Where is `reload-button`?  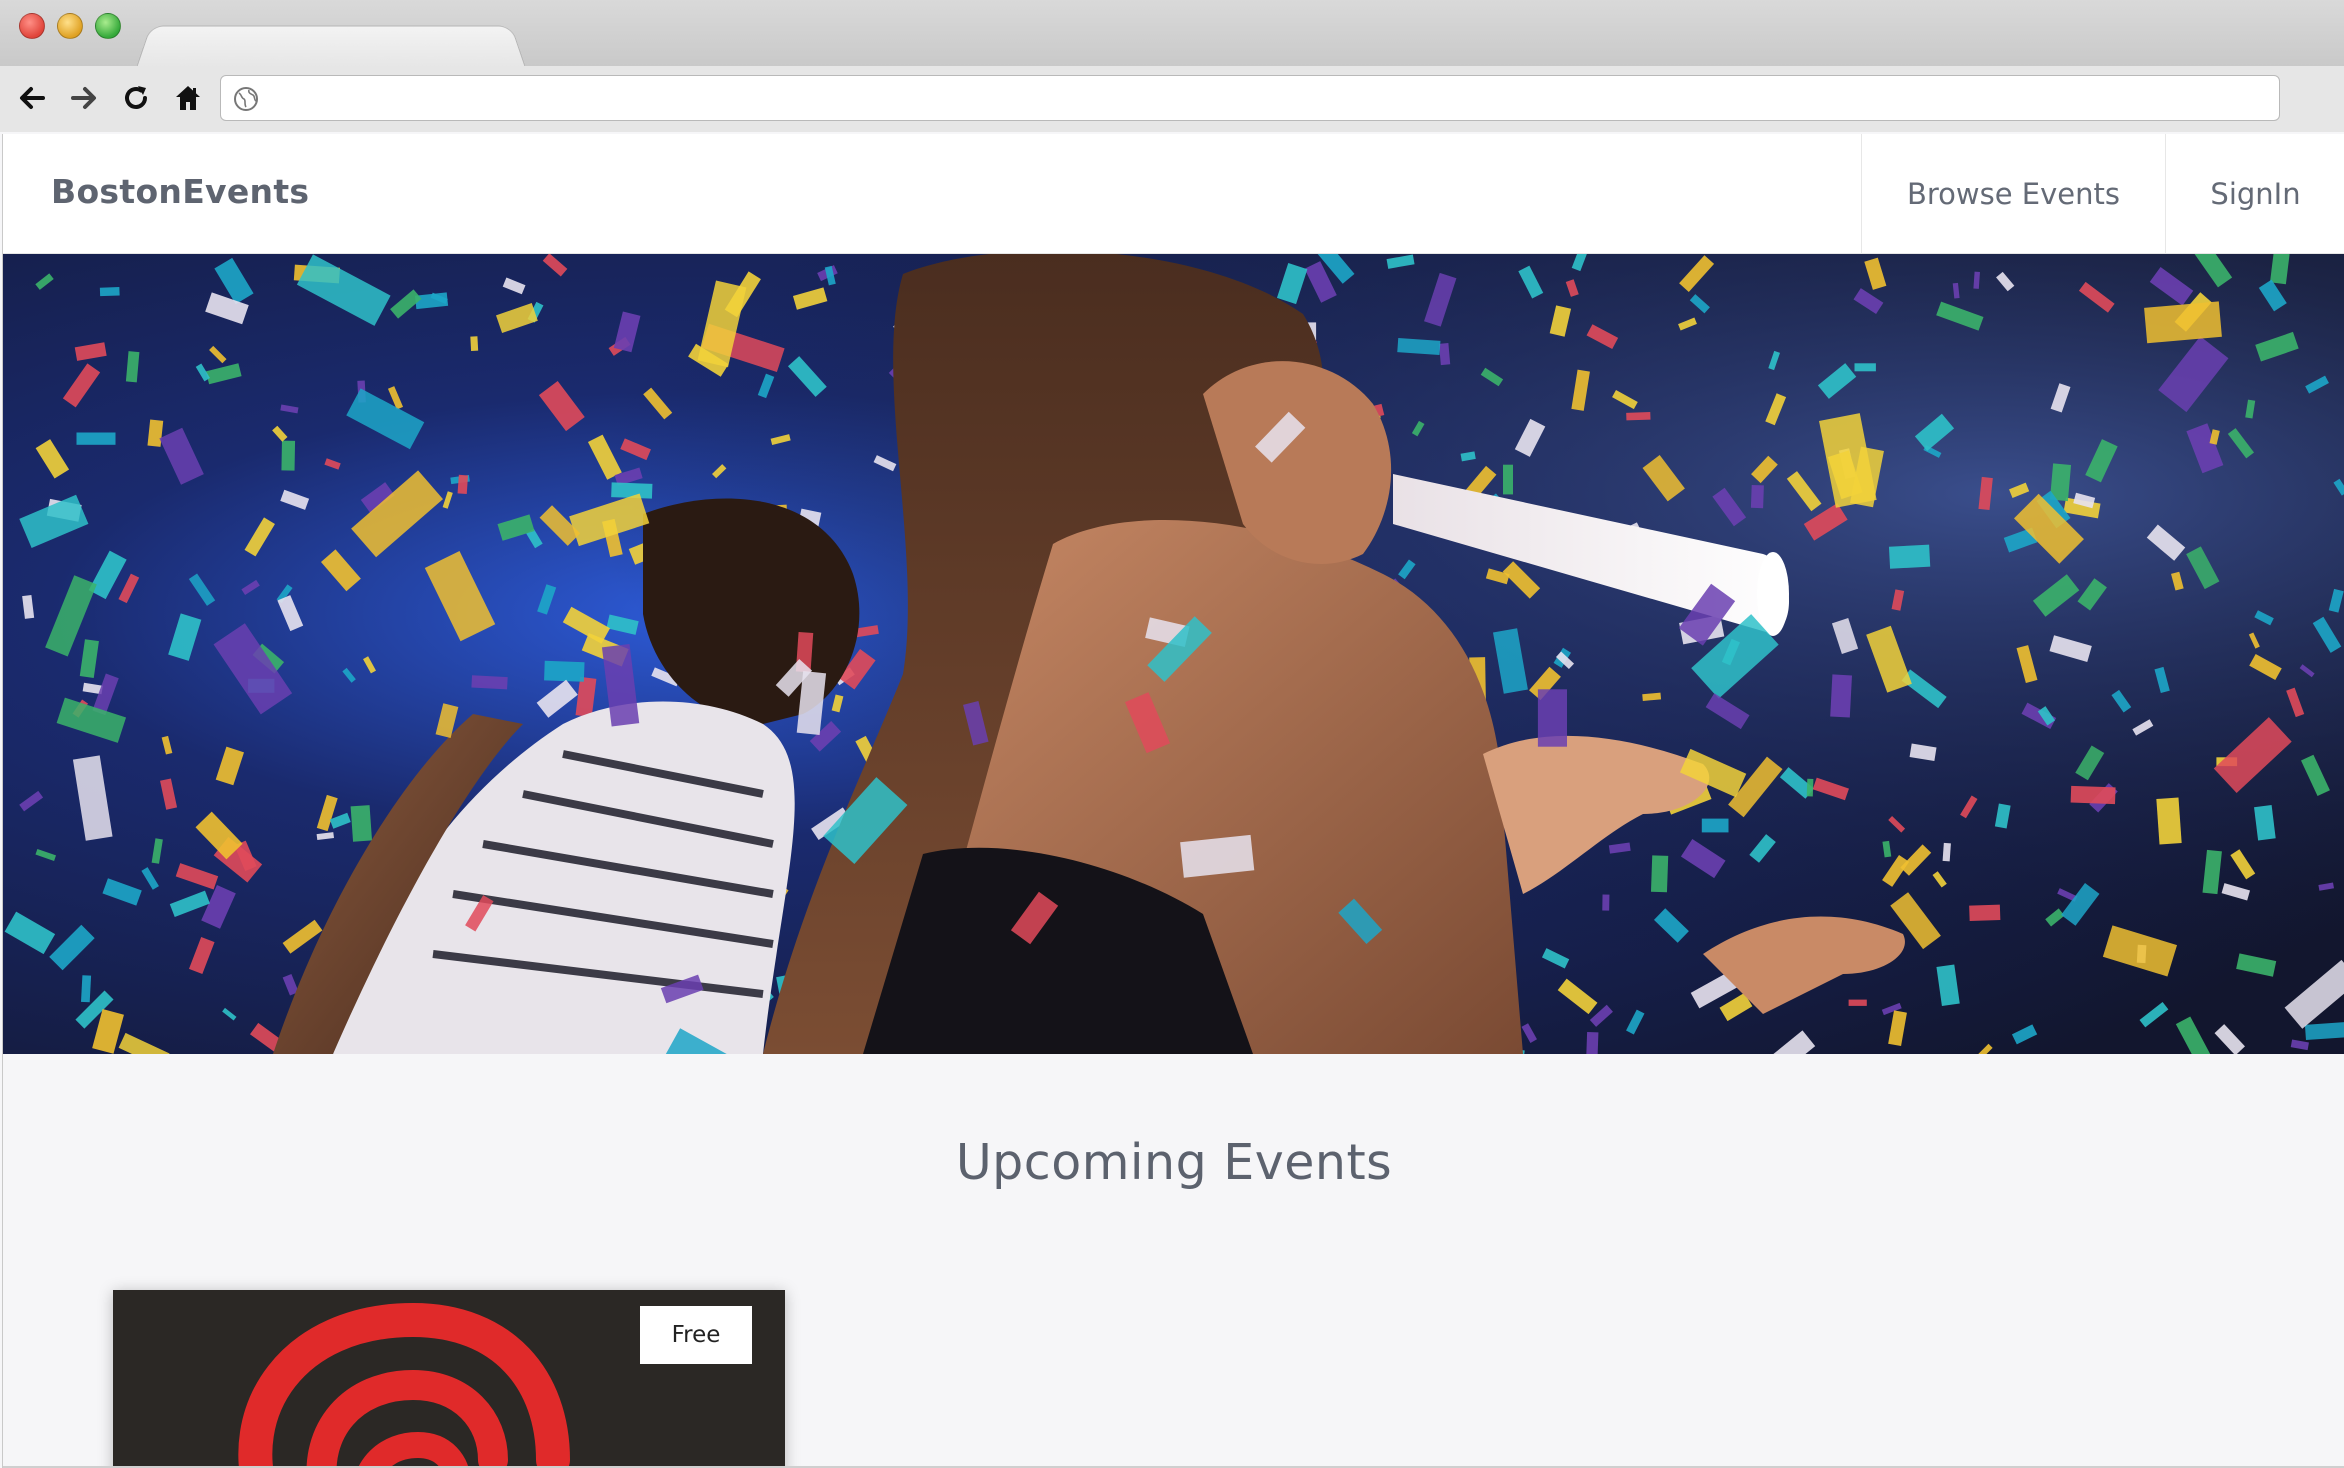
reload-button is located at coordinates (136, 98).